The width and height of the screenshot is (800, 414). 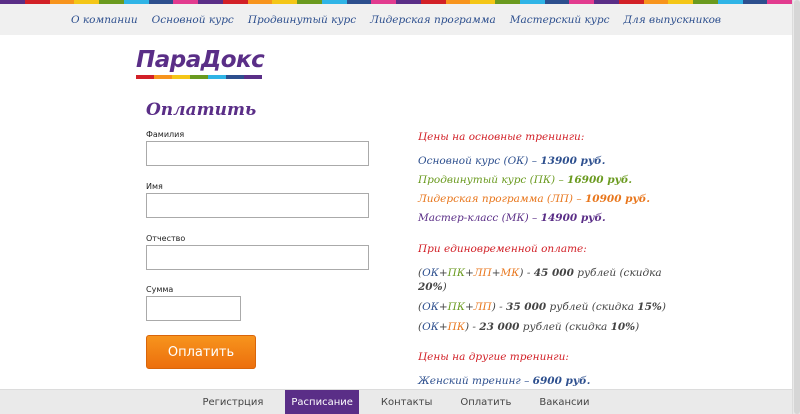 What do you see at coordinates (479, 218) in the screenshot?
I see `price-name: Мастер-класс (МК) –` at bounding box center [479, 218].